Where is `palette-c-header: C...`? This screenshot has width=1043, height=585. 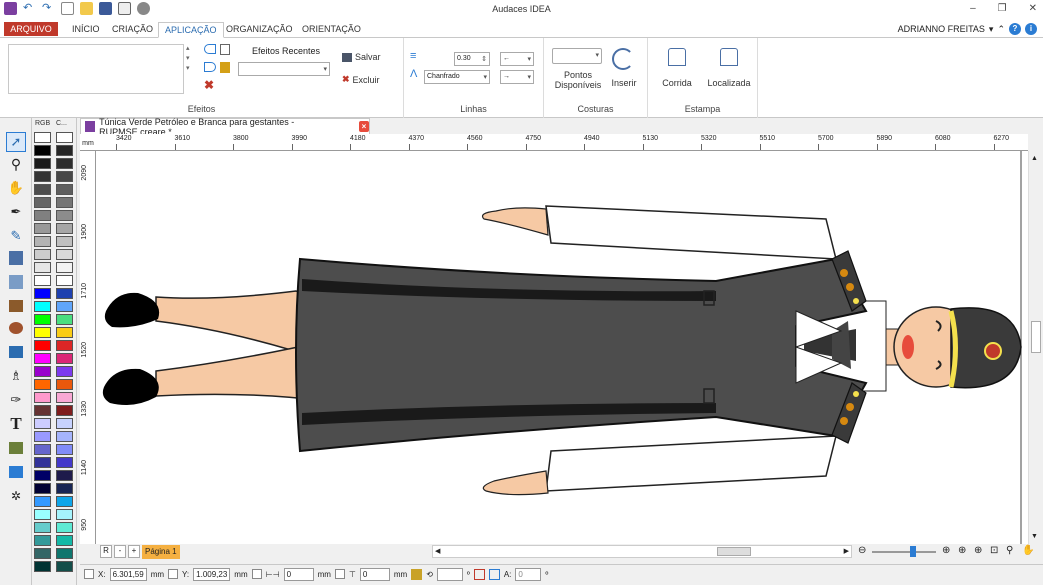 palette-c-header: C... is located at coordinates (61, 123).